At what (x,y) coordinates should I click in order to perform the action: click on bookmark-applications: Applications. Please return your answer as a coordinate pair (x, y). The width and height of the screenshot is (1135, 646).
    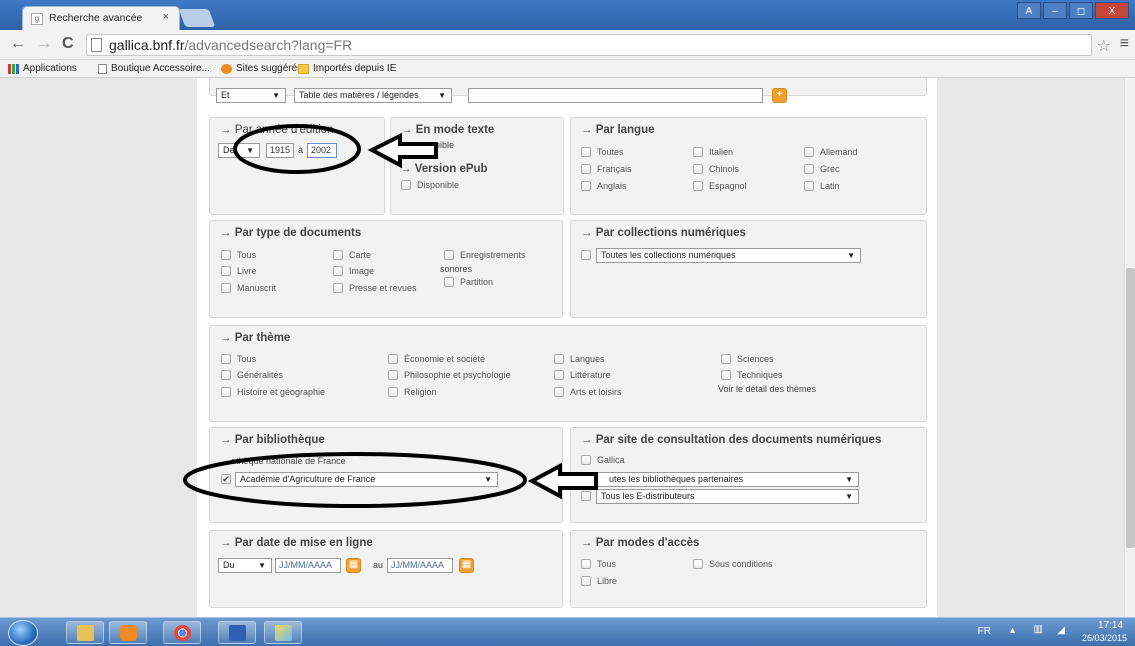
    Looking at the image, I should click on (42, 68).